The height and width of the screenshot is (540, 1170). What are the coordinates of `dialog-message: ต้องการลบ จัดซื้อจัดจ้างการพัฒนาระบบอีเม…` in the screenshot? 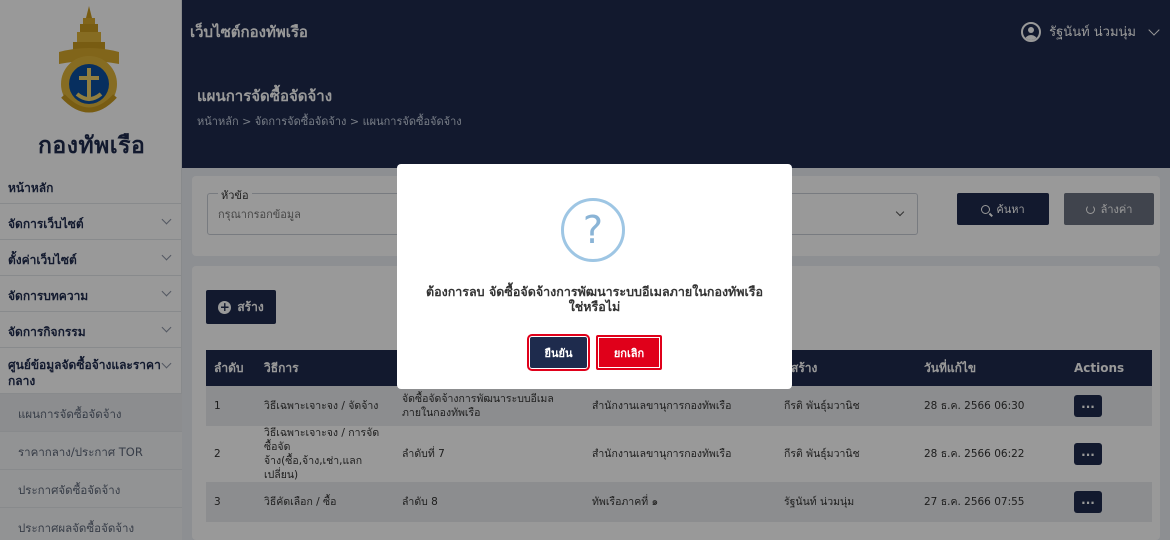 It's located at (594, 299).